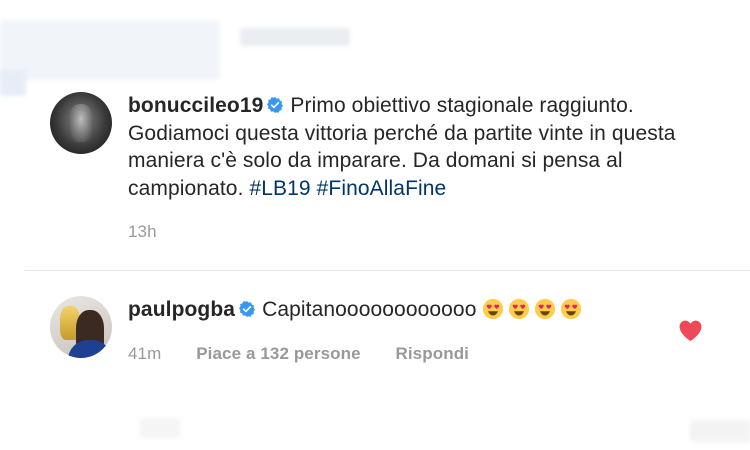 Image resolution: width=750 pixels, height=450 pixels. What do you see at coordinates (369, 309) in the screenshot?
I see `comment-text: Capitanoooooooooooo` at bounding box center [369, 309].